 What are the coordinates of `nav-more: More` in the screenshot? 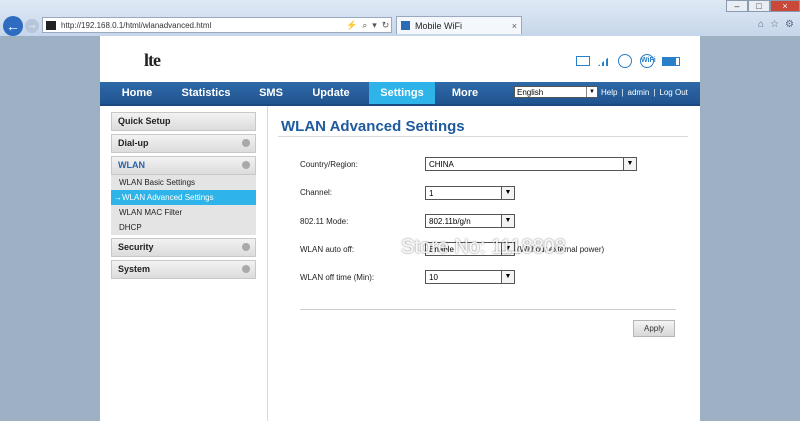 It's located at (465, 93).